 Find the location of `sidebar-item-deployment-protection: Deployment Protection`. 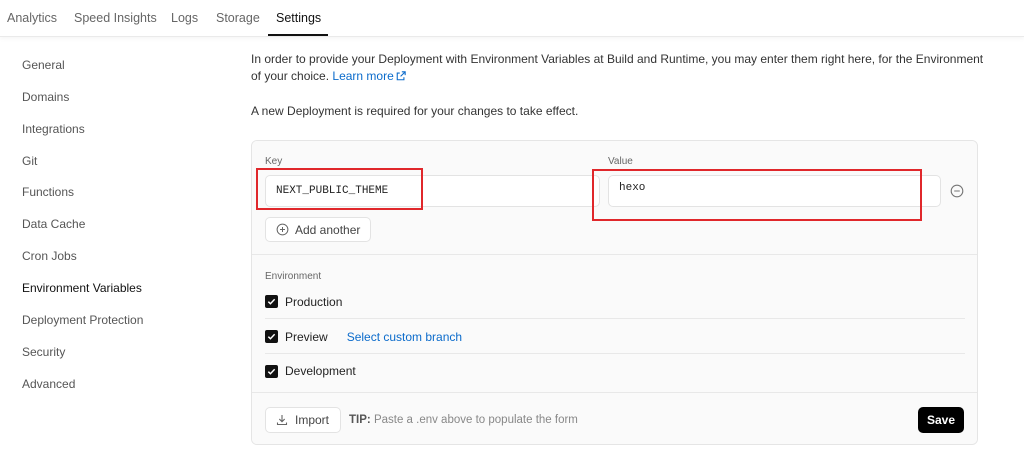

sidebar-item-deployment-protection: Deployment Protection is located at coordinates (82, 320).